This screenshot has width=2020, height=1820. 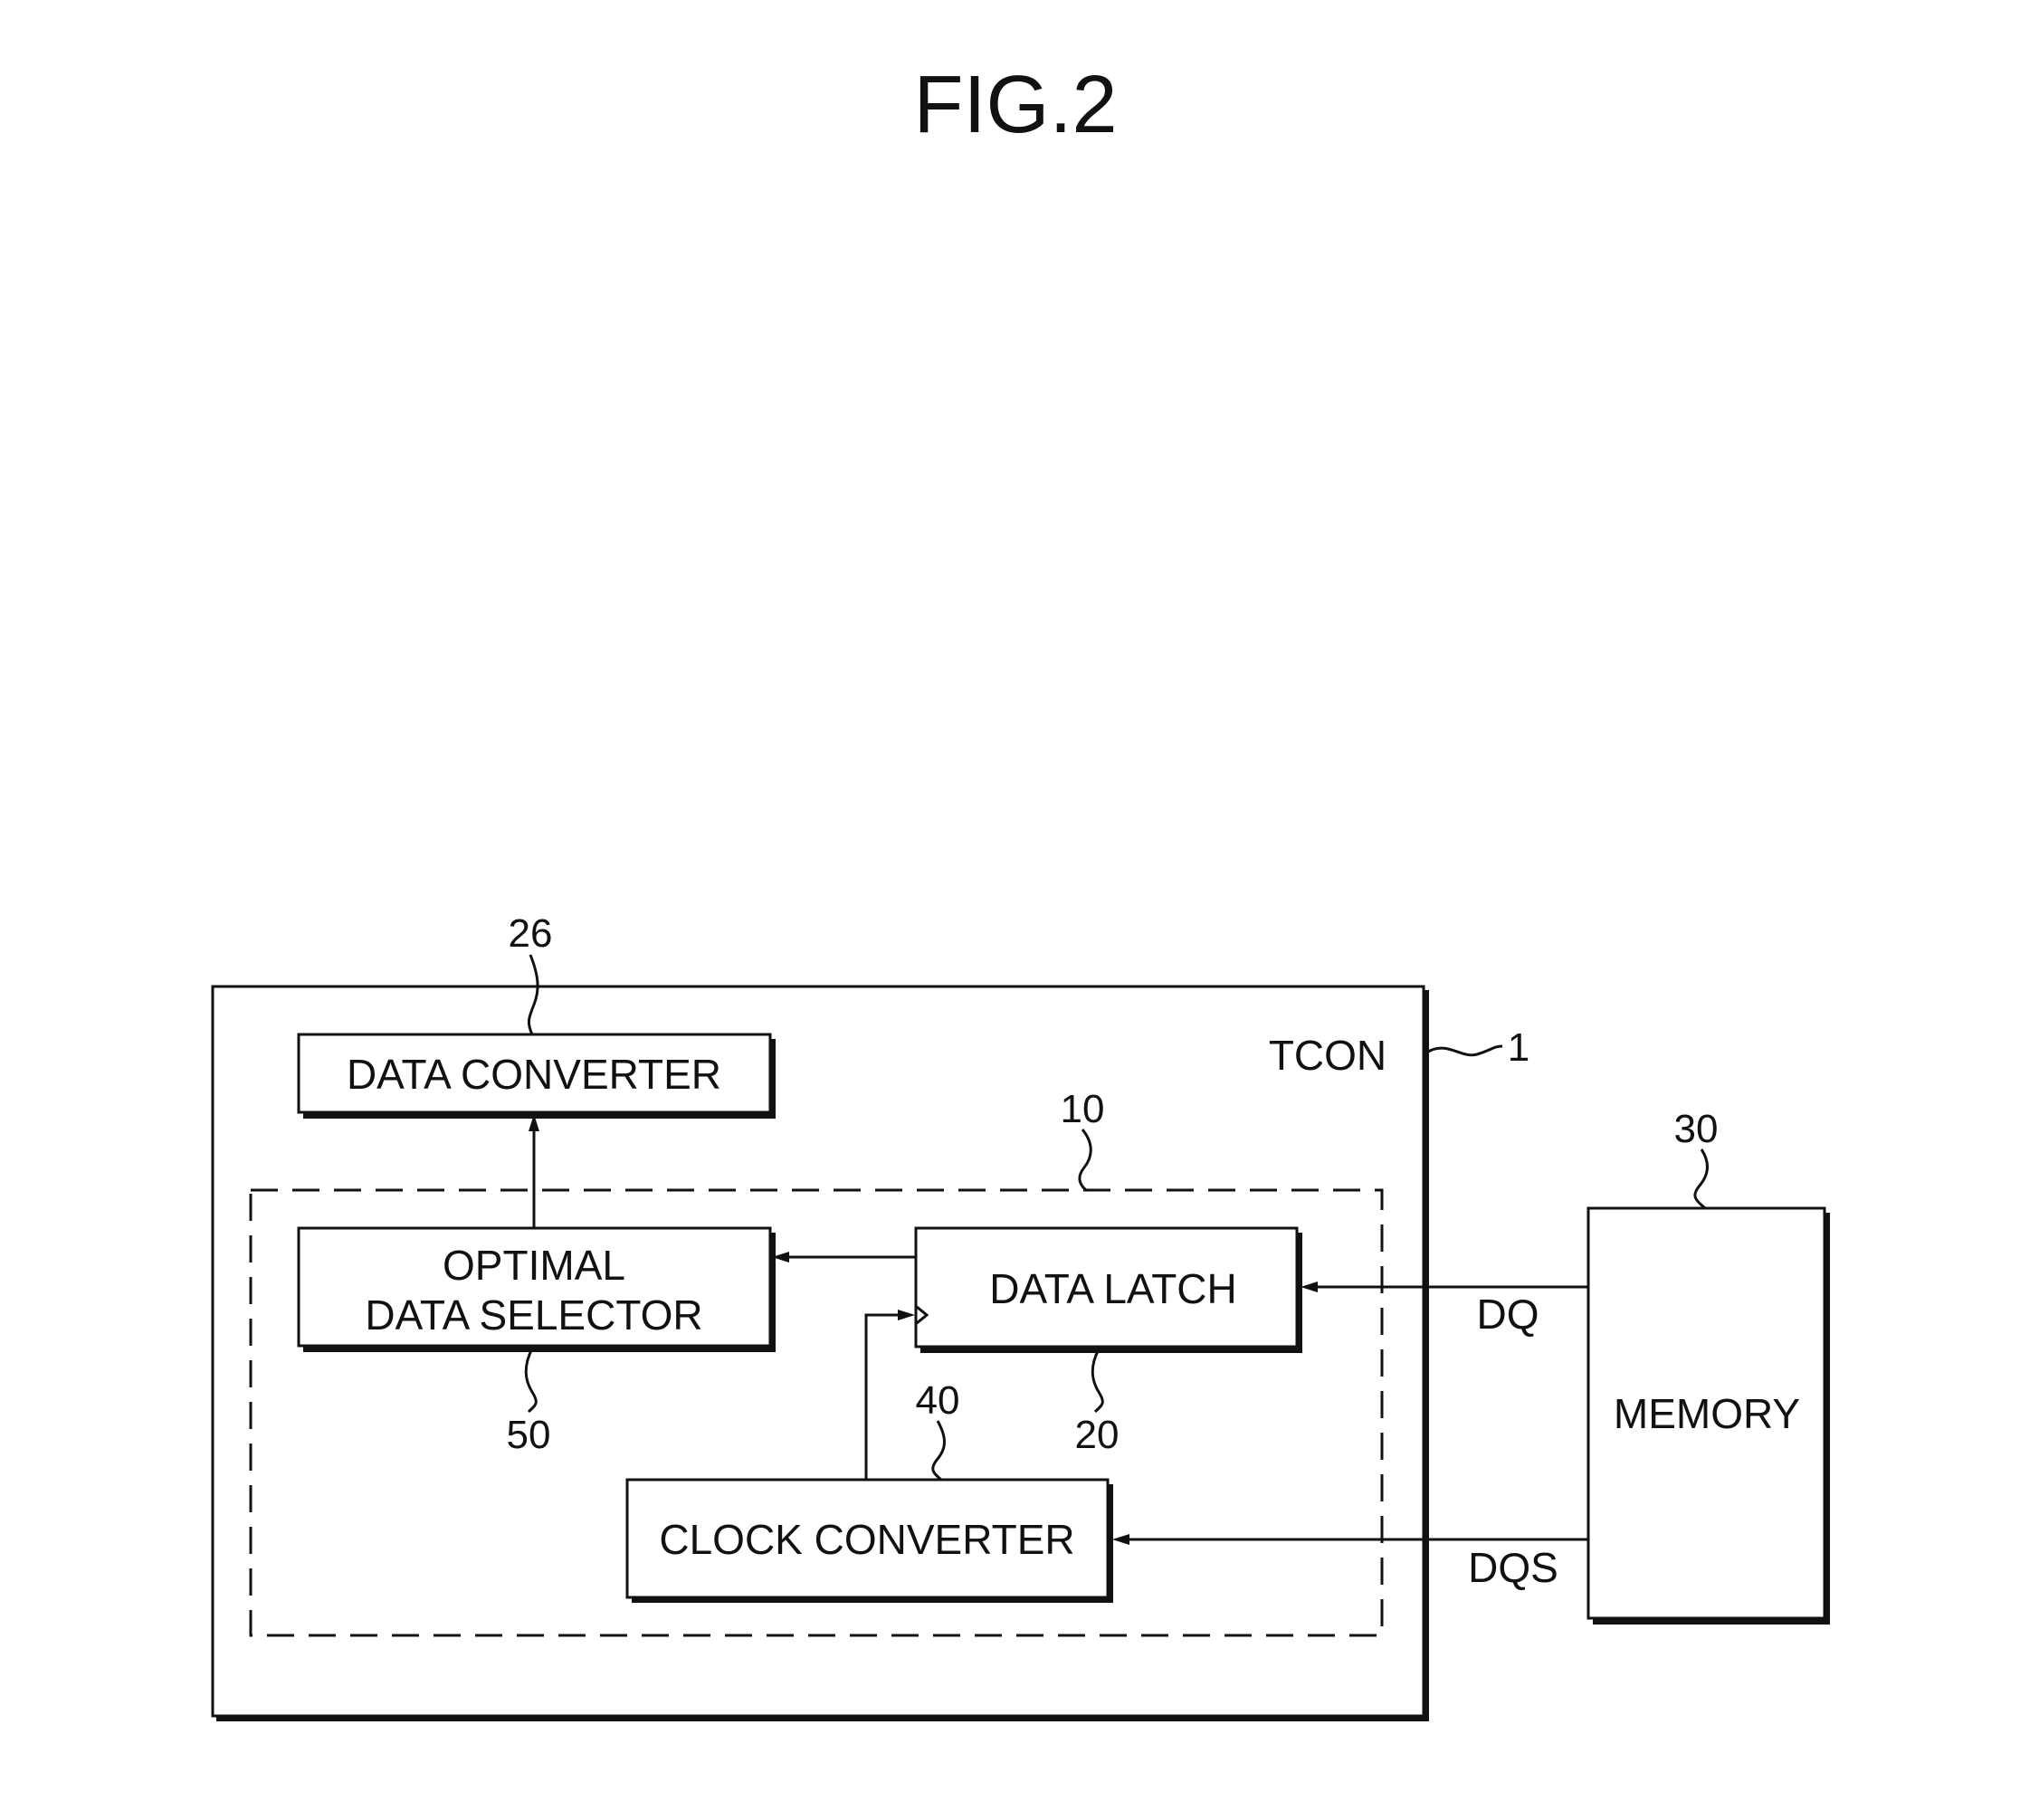 I want to click on optimal-data-selector-block: OPTIMAL DATA SELECTOR, so click(x=537, y=1289).